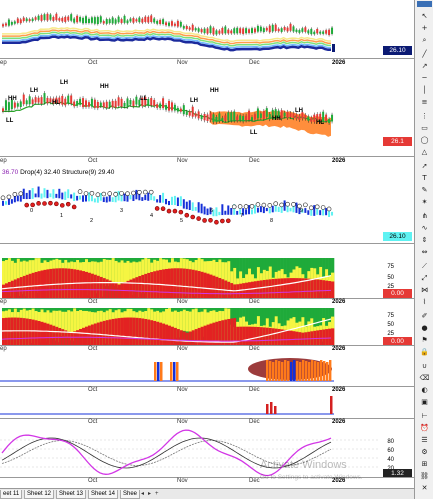 The height and width of the screenshot is (499, 433). I want to click on text-tool-icon: T, so click(424, 178).